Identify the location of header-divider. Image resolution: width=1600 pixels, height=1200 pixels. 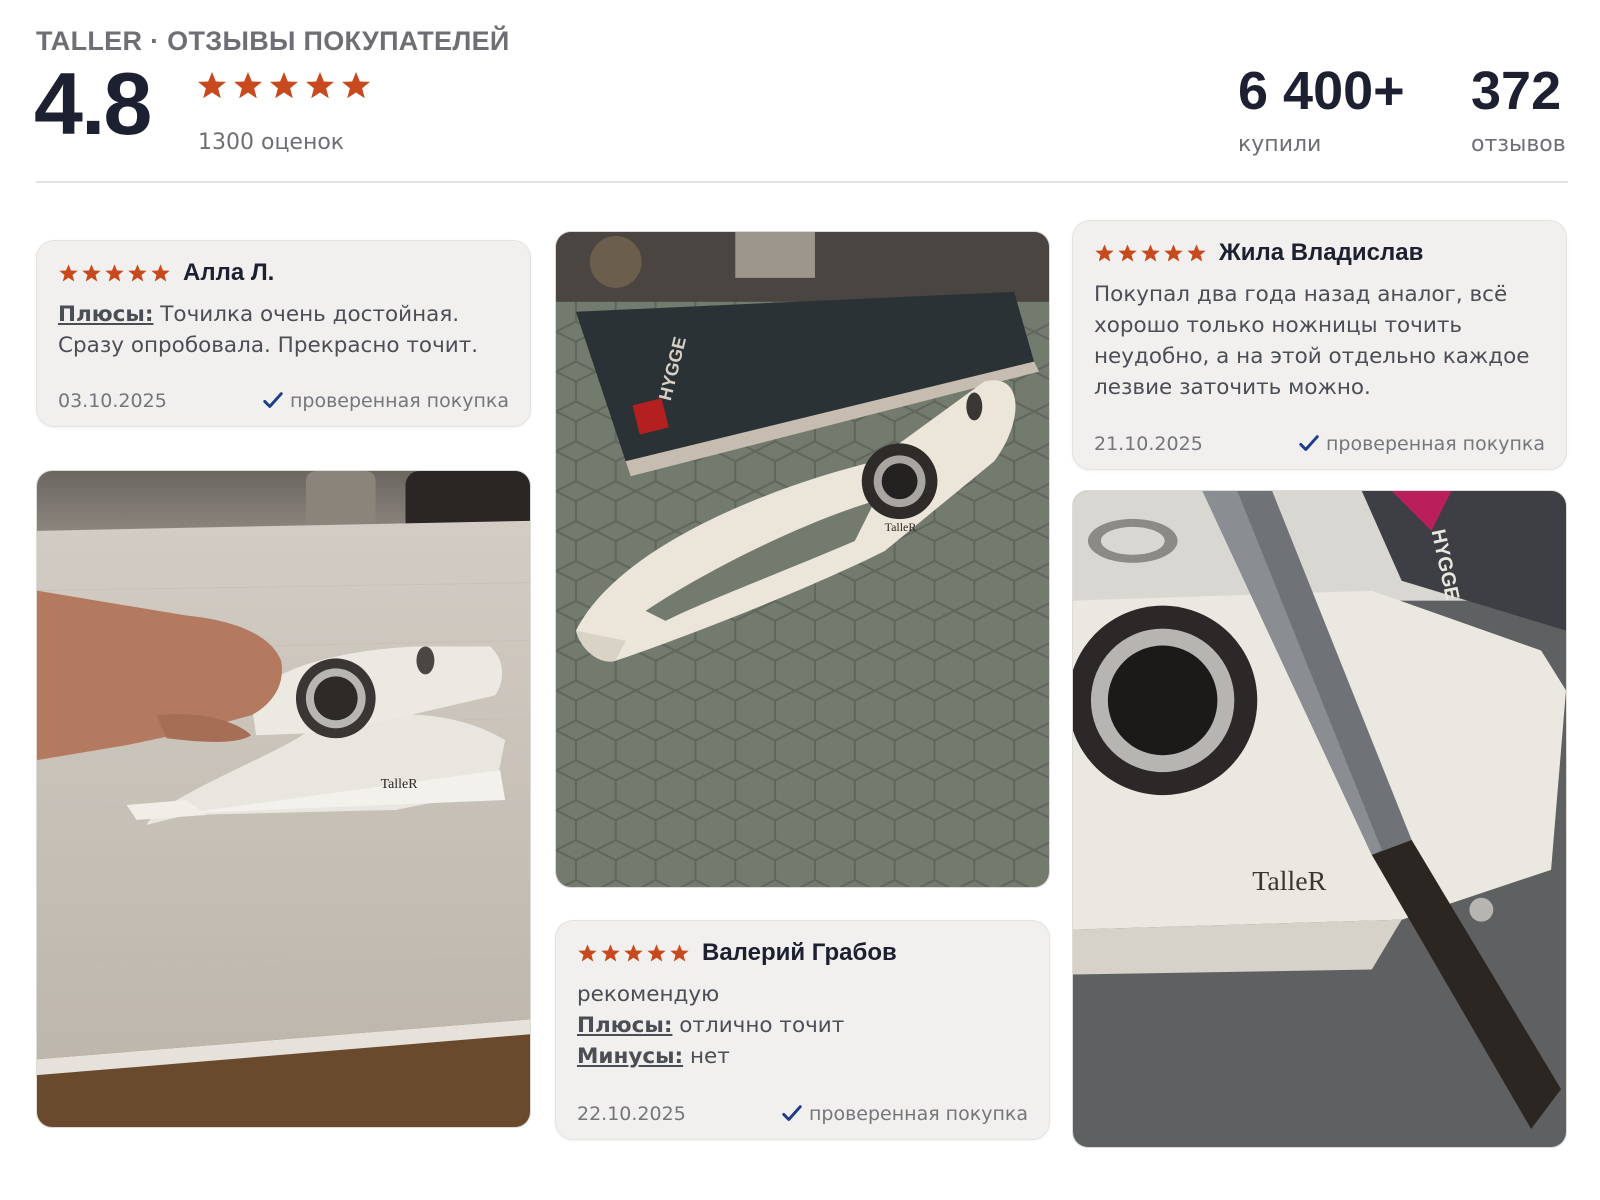
(802, 182).